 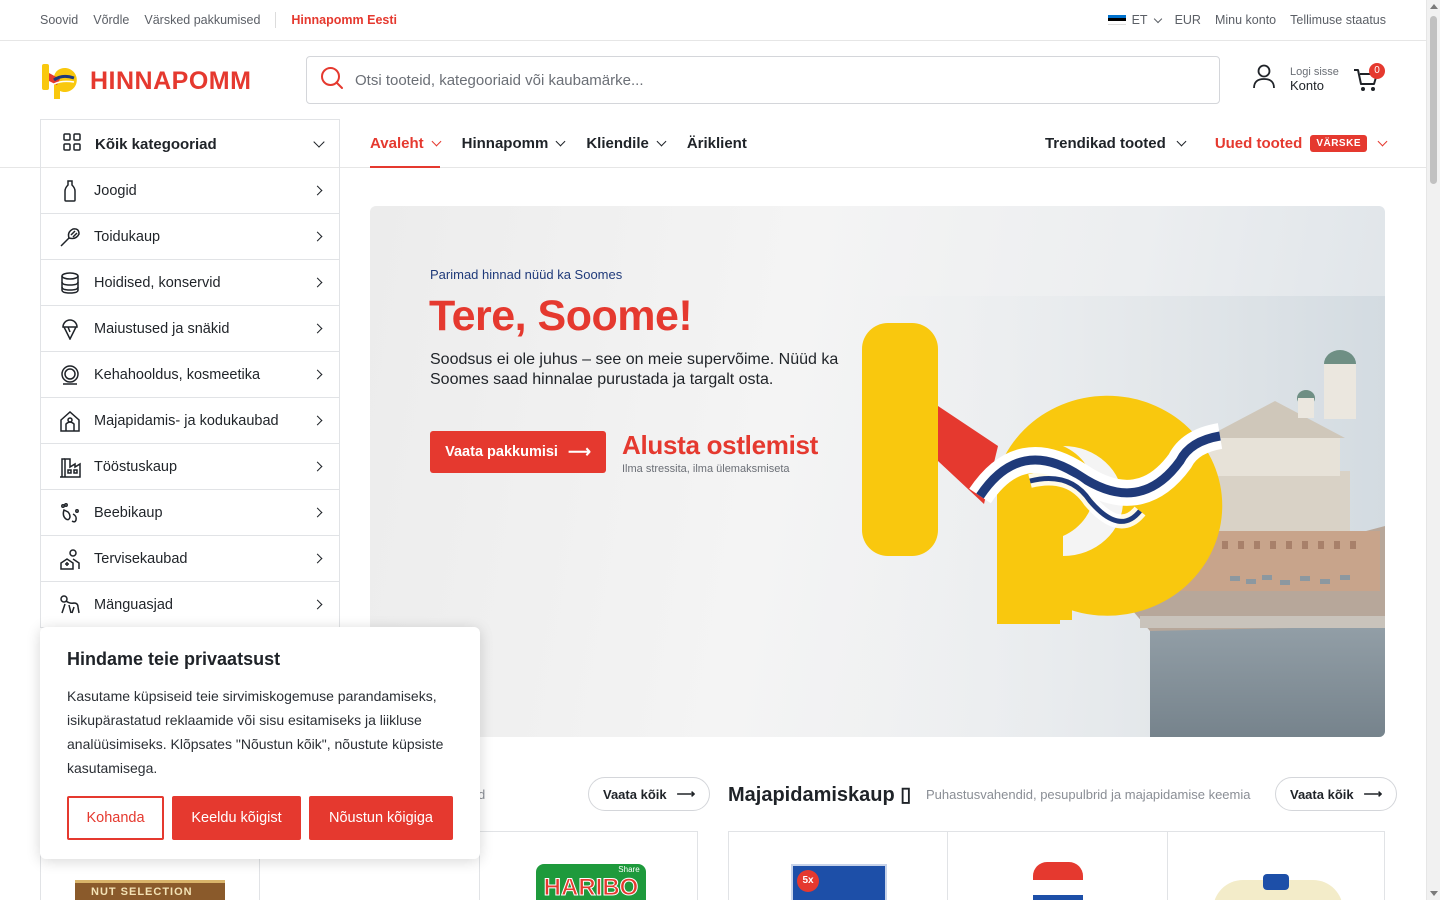 I want to click on factory-icon, so click(x=70, y=467).